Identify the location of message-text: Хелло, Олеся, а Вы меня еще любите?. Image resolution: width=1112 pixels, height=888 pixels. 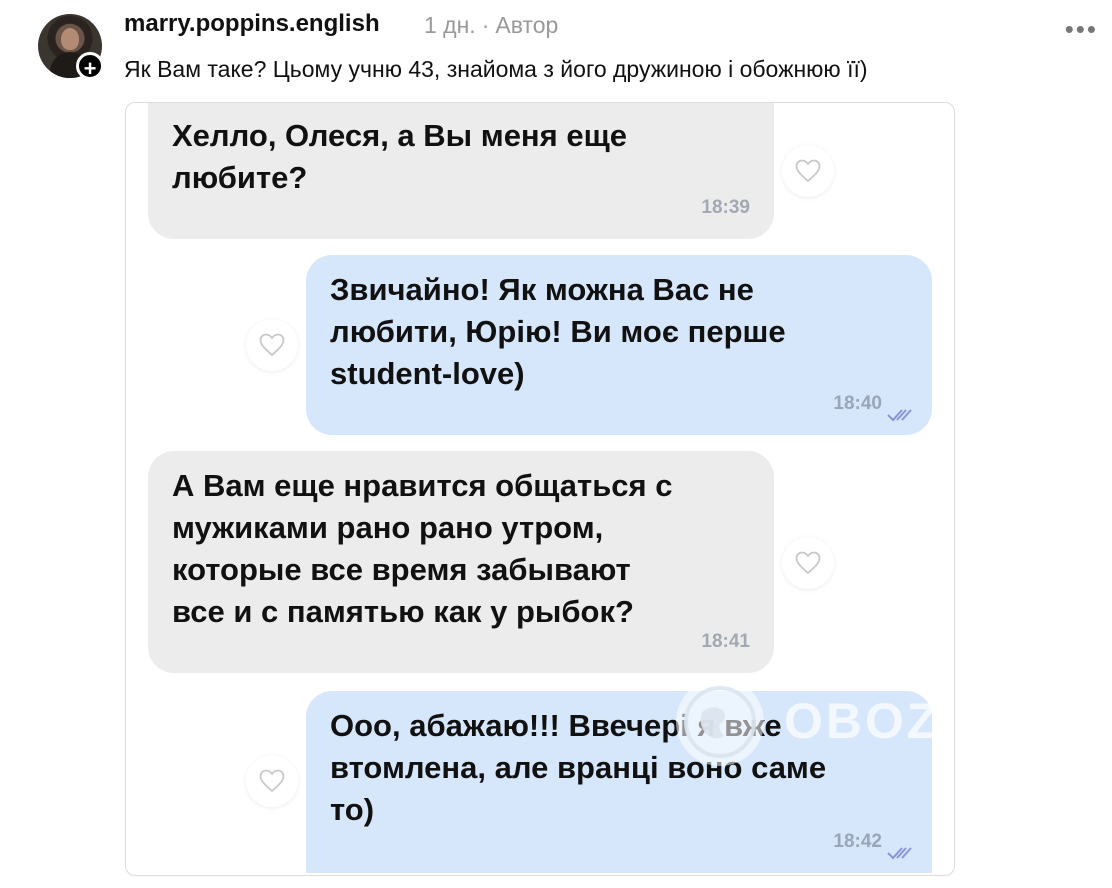
(399, 156).